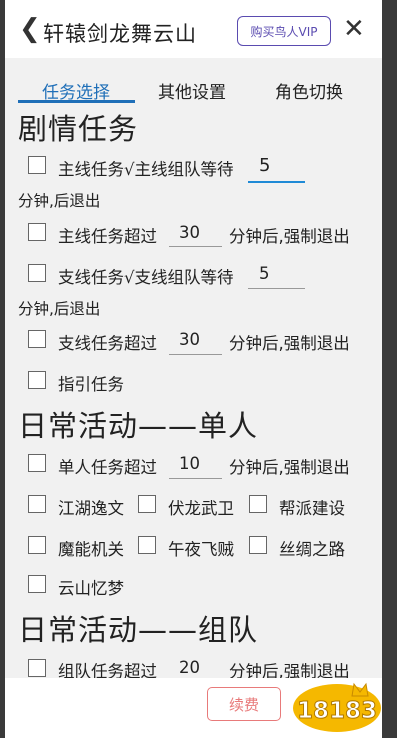  What do you see at coordinates (195, 246) in the screenshot?
I see `main-timeout-underline` at bounding box center [195, 246].